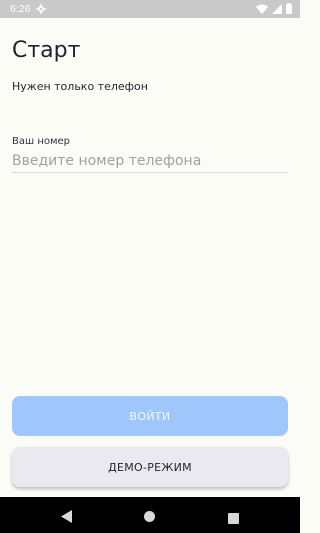 Image resolution: width=320 pixels, height=533 pixels. What do you see at coordinates (150, 9) in the screenshot?
I see `status-bar: 6:26` at bounding box center [150, 9].